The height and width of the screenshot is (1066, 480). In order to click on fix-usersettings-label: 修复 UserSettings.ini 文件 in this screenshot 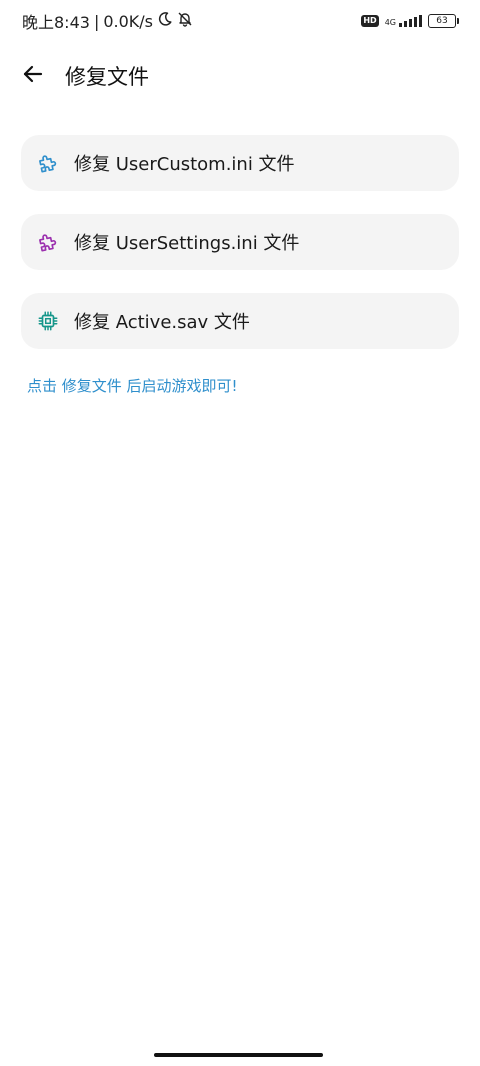, I will do `click(187, 243)`.